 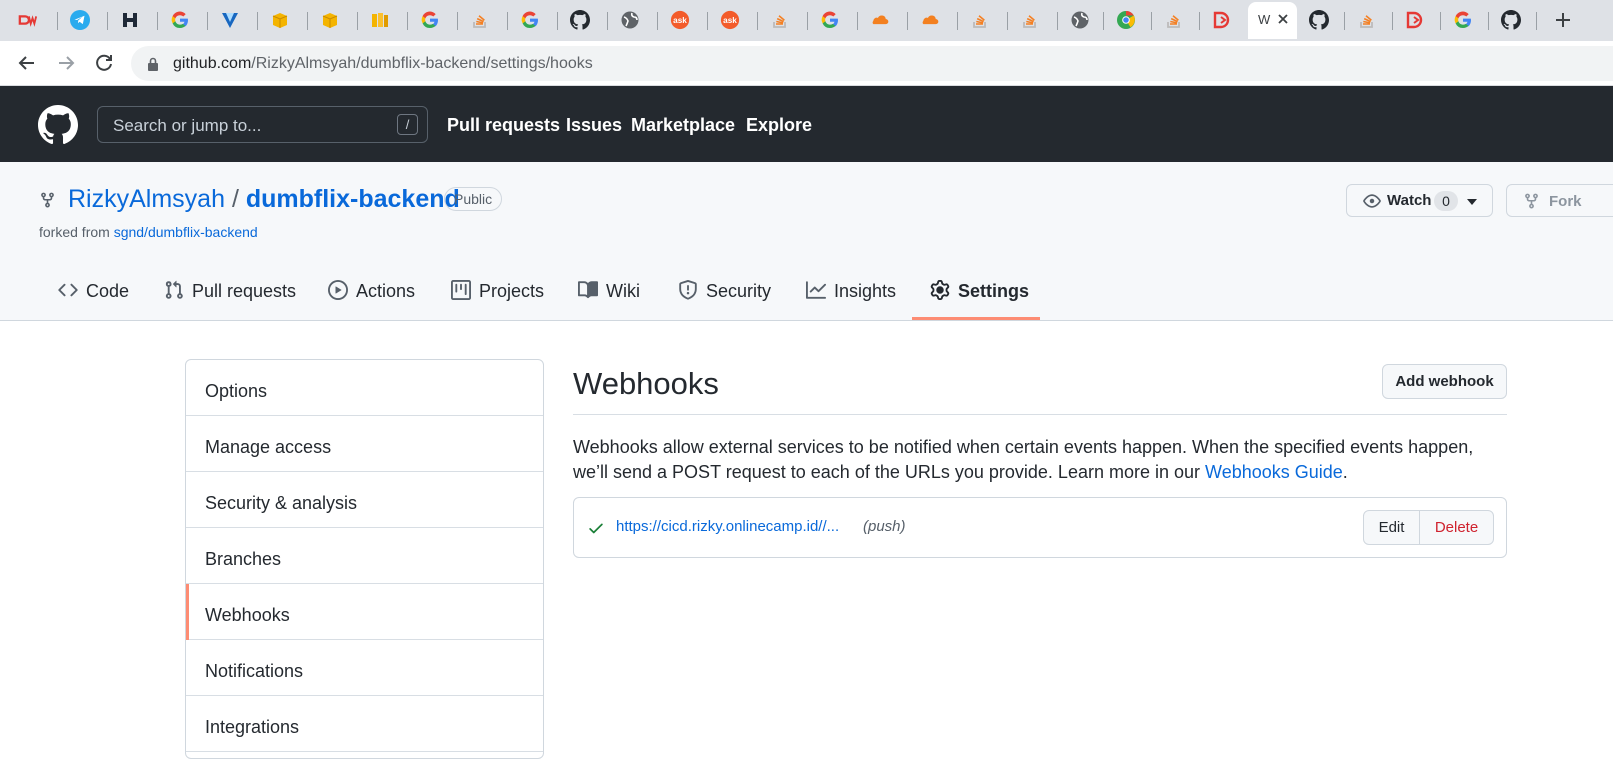 What do you see at coordinates (646, 383) in the screenshot?
I see `page-title: Webhooks` at bounding box center [646, 383].